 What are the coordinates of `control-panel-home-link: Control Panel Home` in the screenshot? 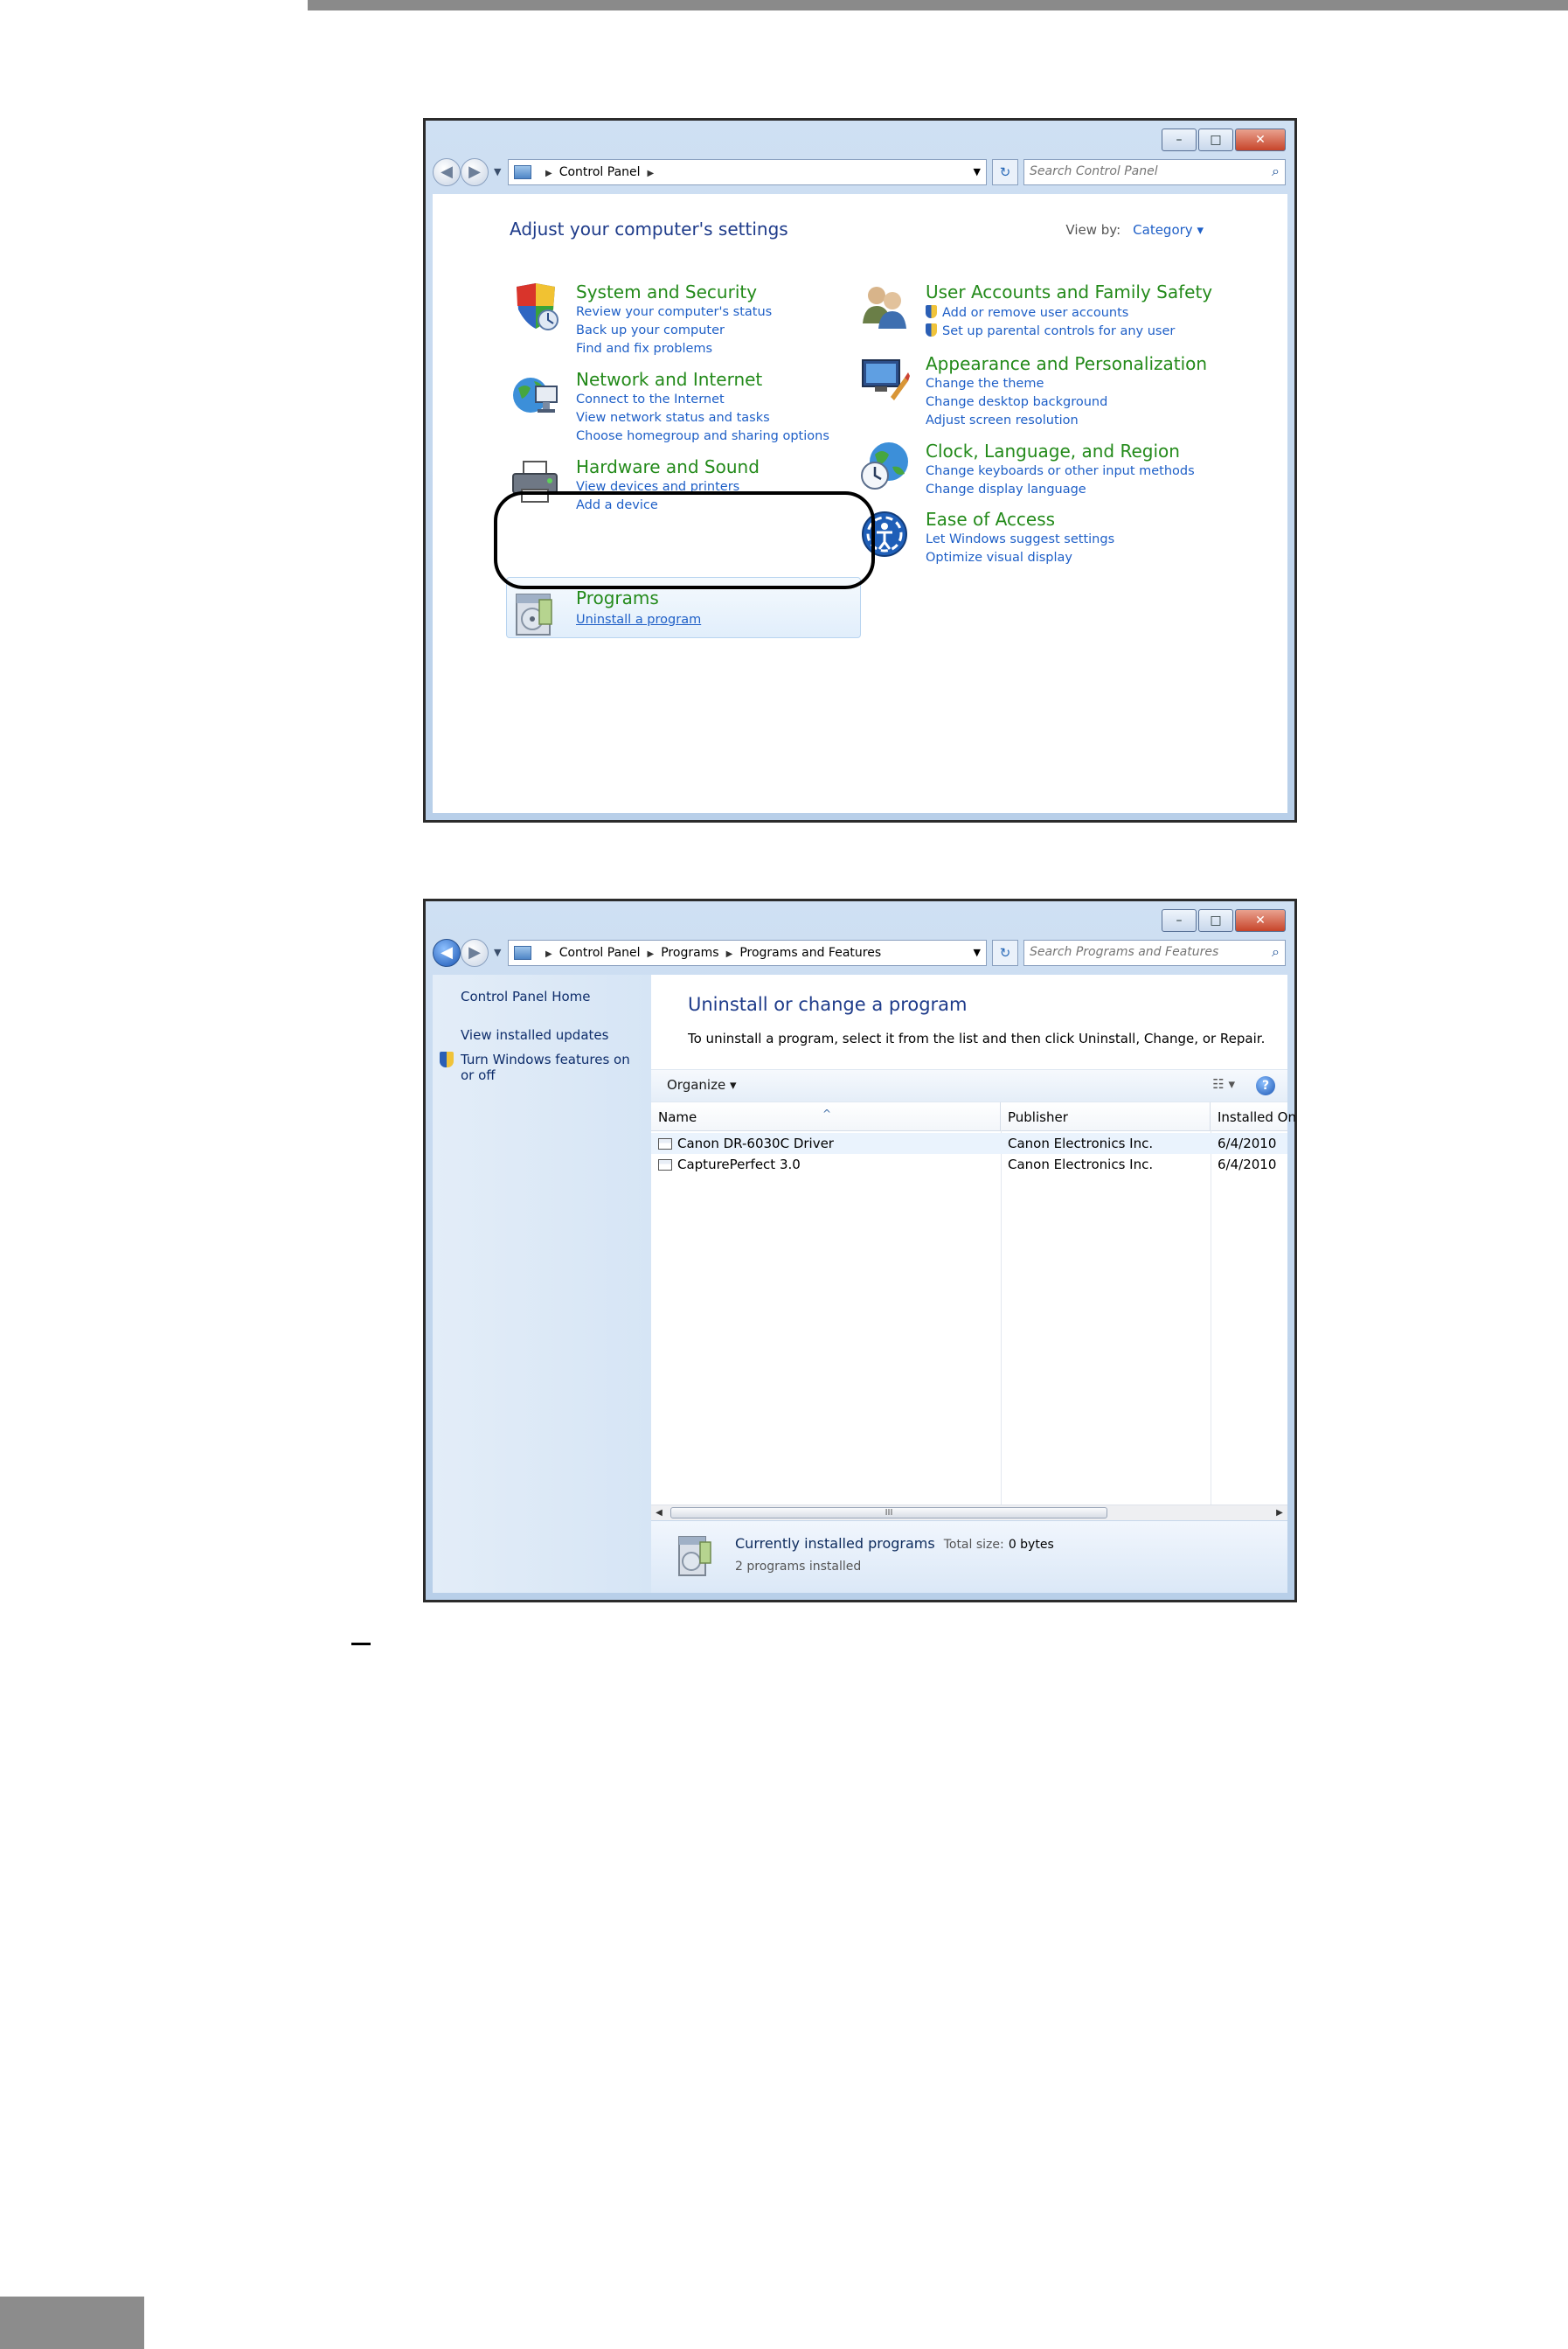 It's located at (526, 996).